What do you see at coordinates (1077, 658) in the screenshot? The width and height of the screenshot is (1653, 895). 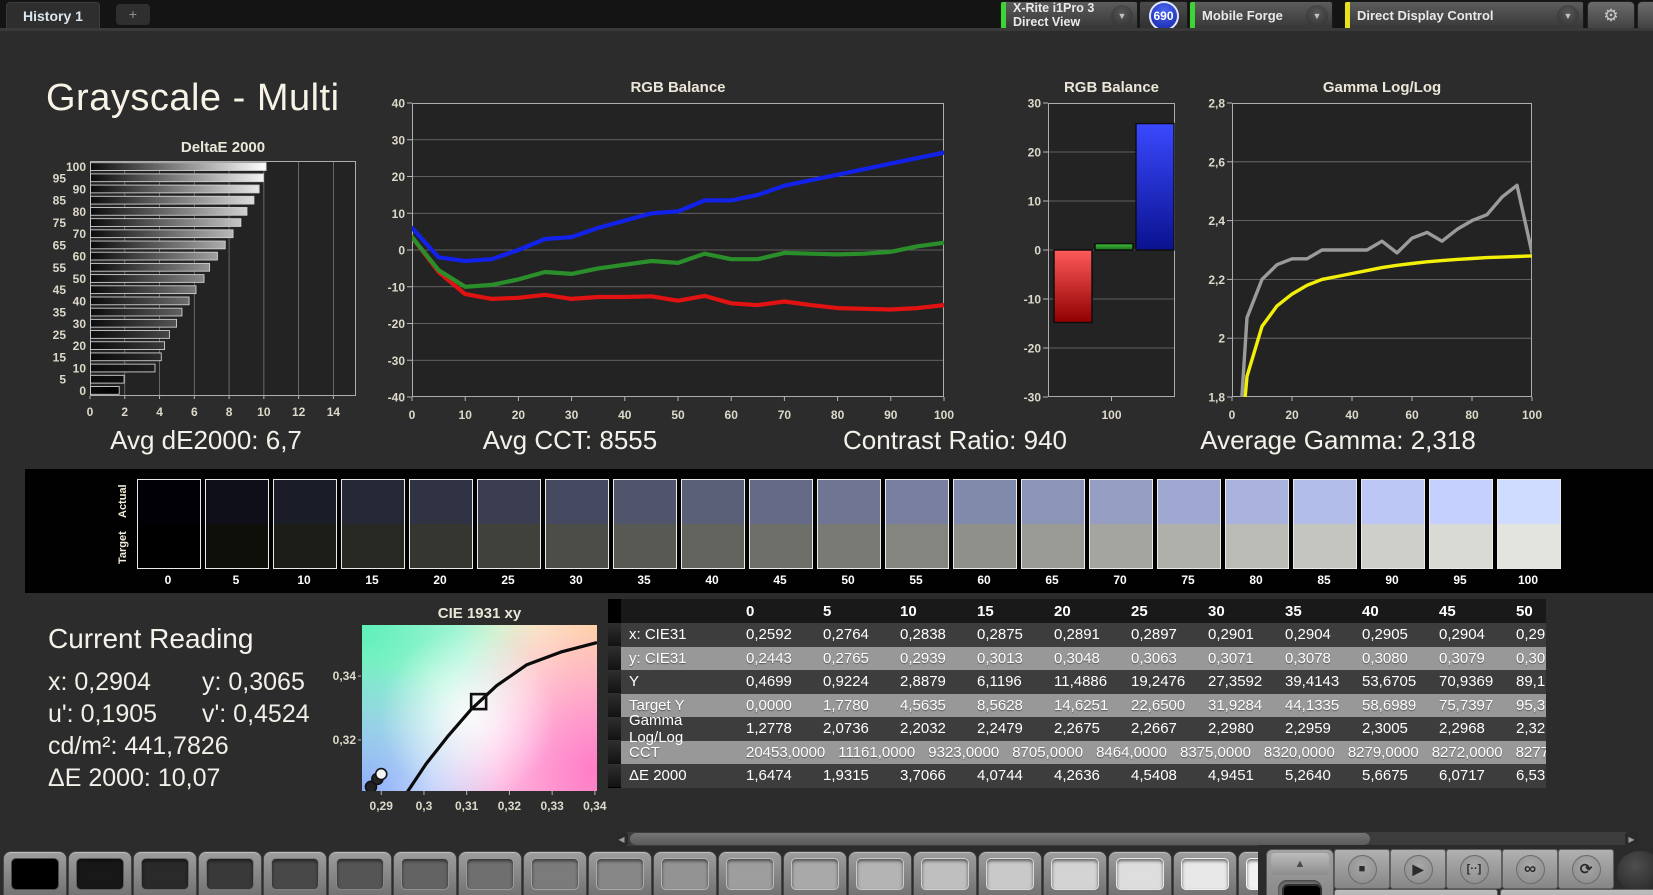 I see `table-cell: 0,3048` at bounding box center [1077, 658].